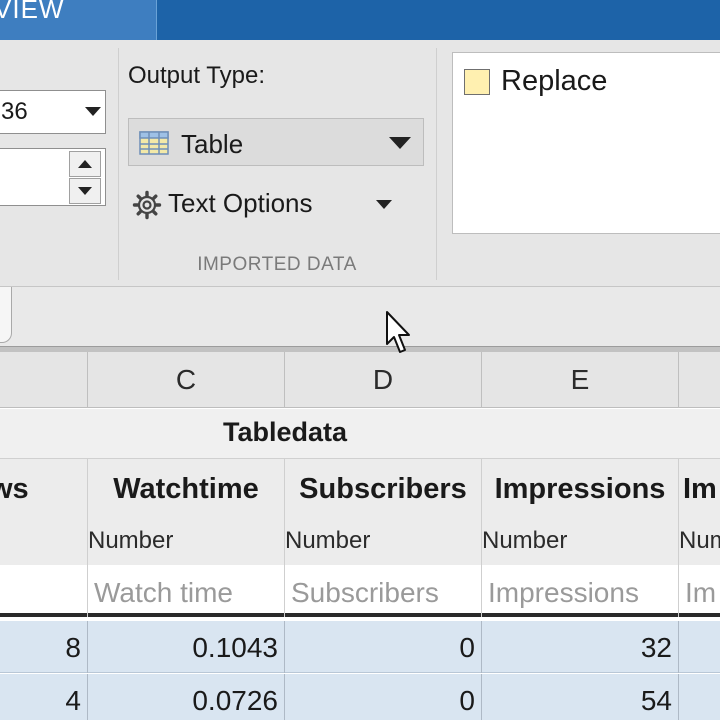 This screenshot has height=720, width=720. Describe the element at coordinates (44, 697) in the screenshot. I see `table-cell: 4` at that location.